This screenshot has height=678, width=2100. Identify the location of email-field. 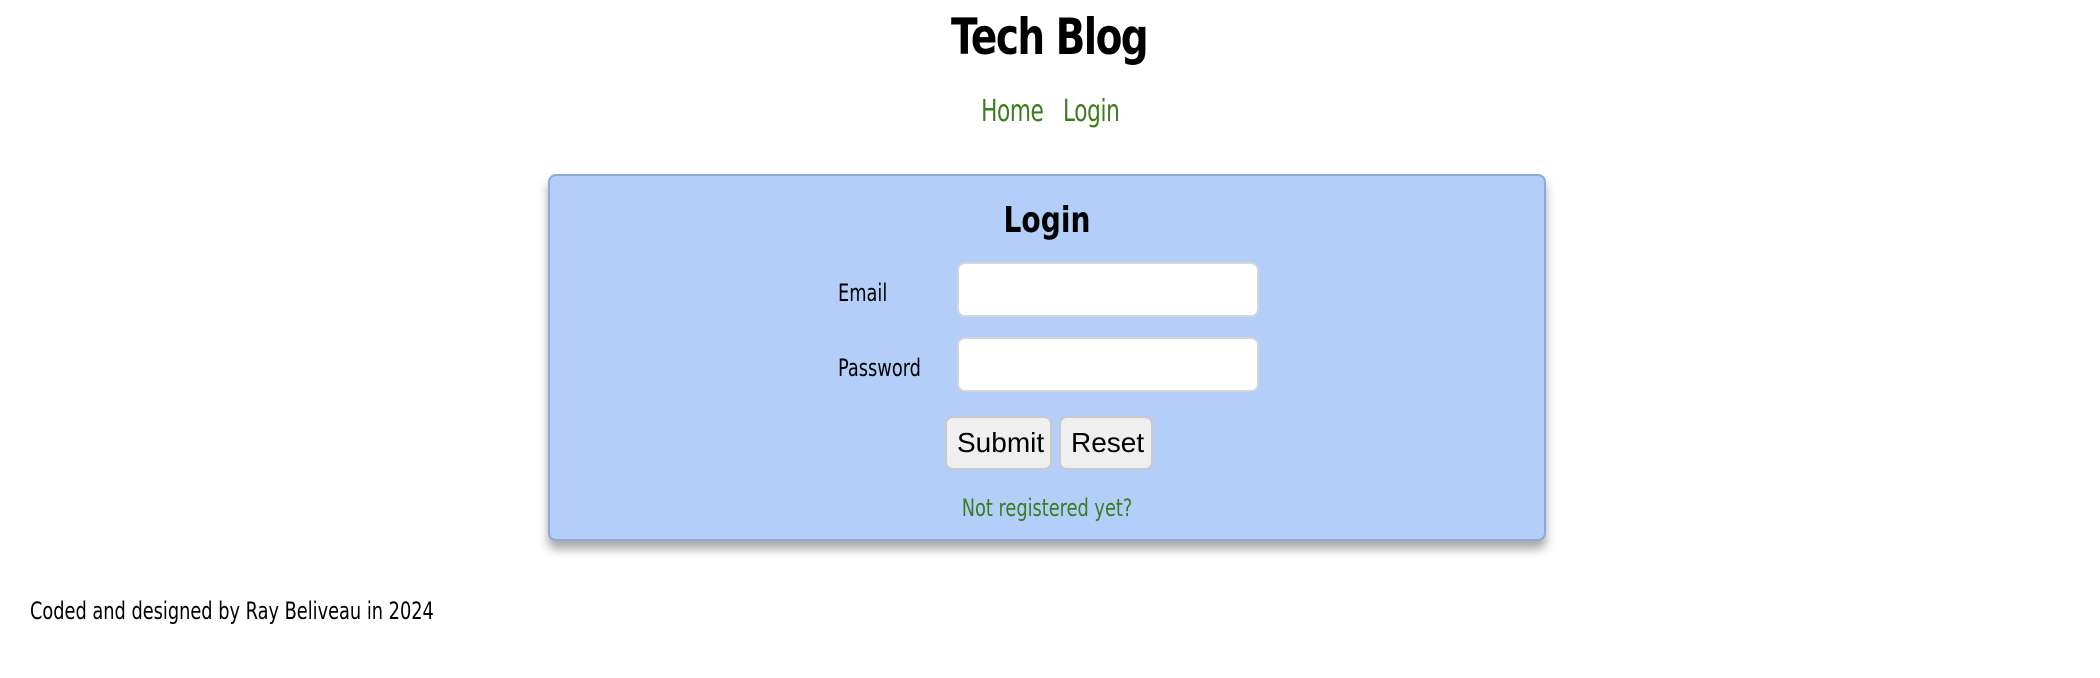
(1108, 289).